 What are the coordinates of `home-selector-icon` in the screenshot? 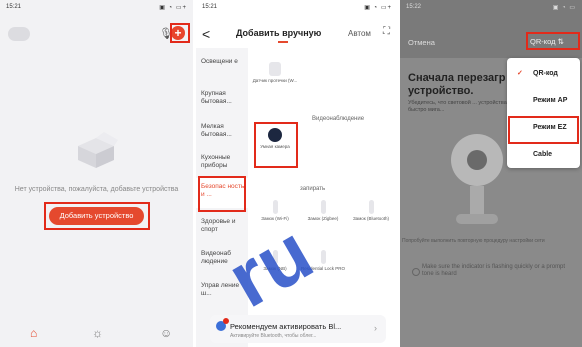 It's located at (19, 34).